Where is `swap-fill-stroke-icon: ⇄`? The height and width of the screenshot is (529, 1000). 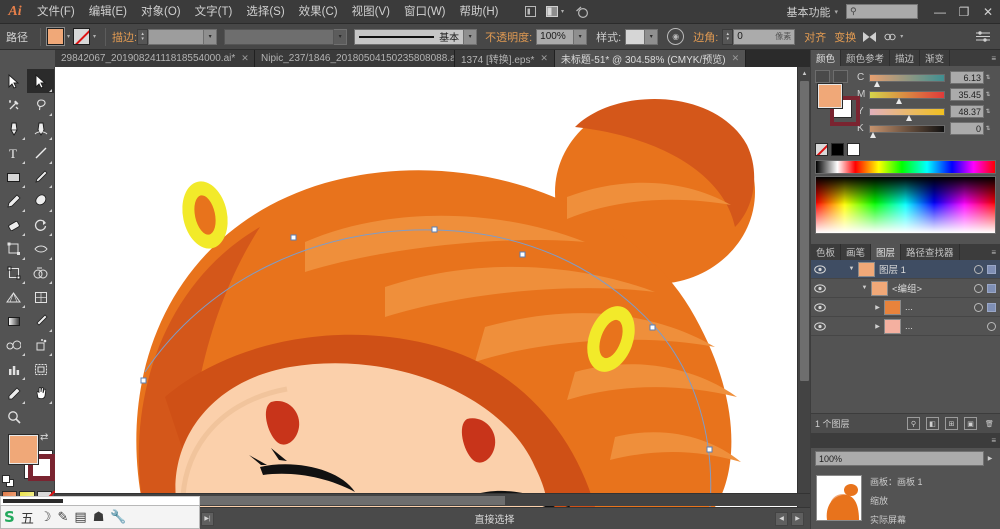 swap-fill-stroke-icon: ⇄ is located at coordinates (46, 438).